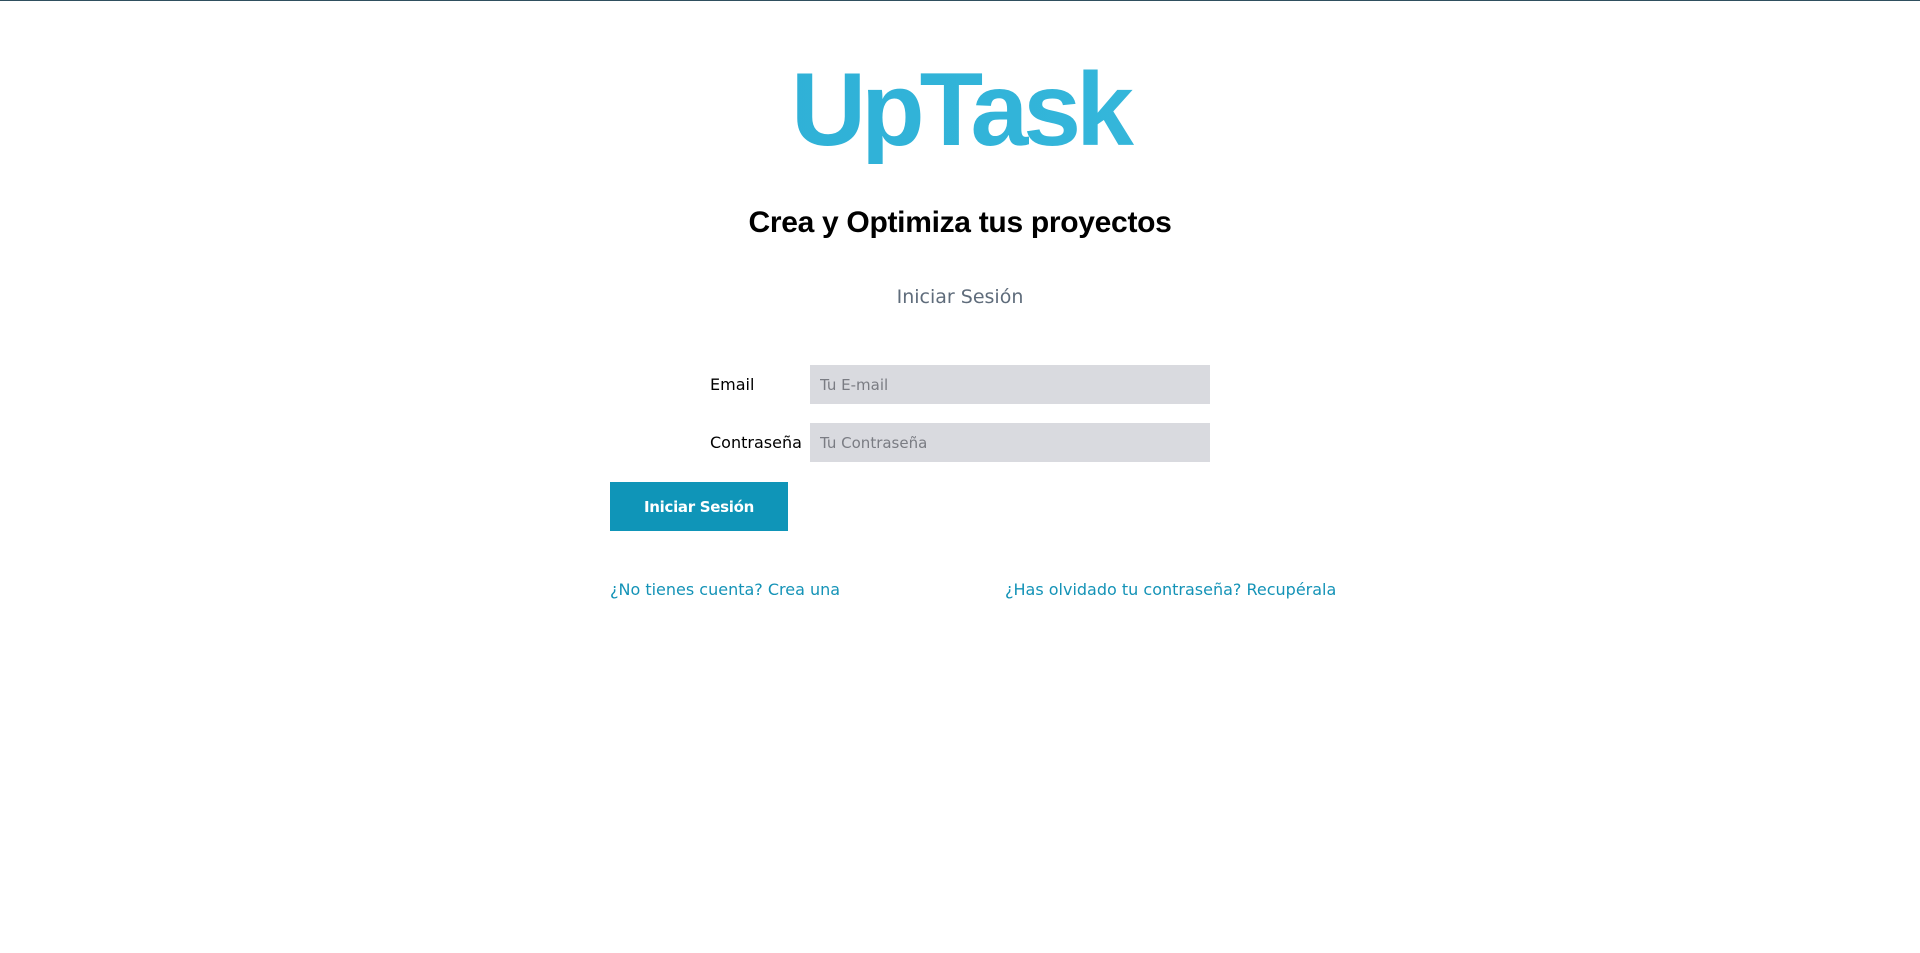 The height and width of the screenshot is (953, 1920). Describe the element at coordinates (1010, 442) in the screenshot. I see `password-field` at that location.